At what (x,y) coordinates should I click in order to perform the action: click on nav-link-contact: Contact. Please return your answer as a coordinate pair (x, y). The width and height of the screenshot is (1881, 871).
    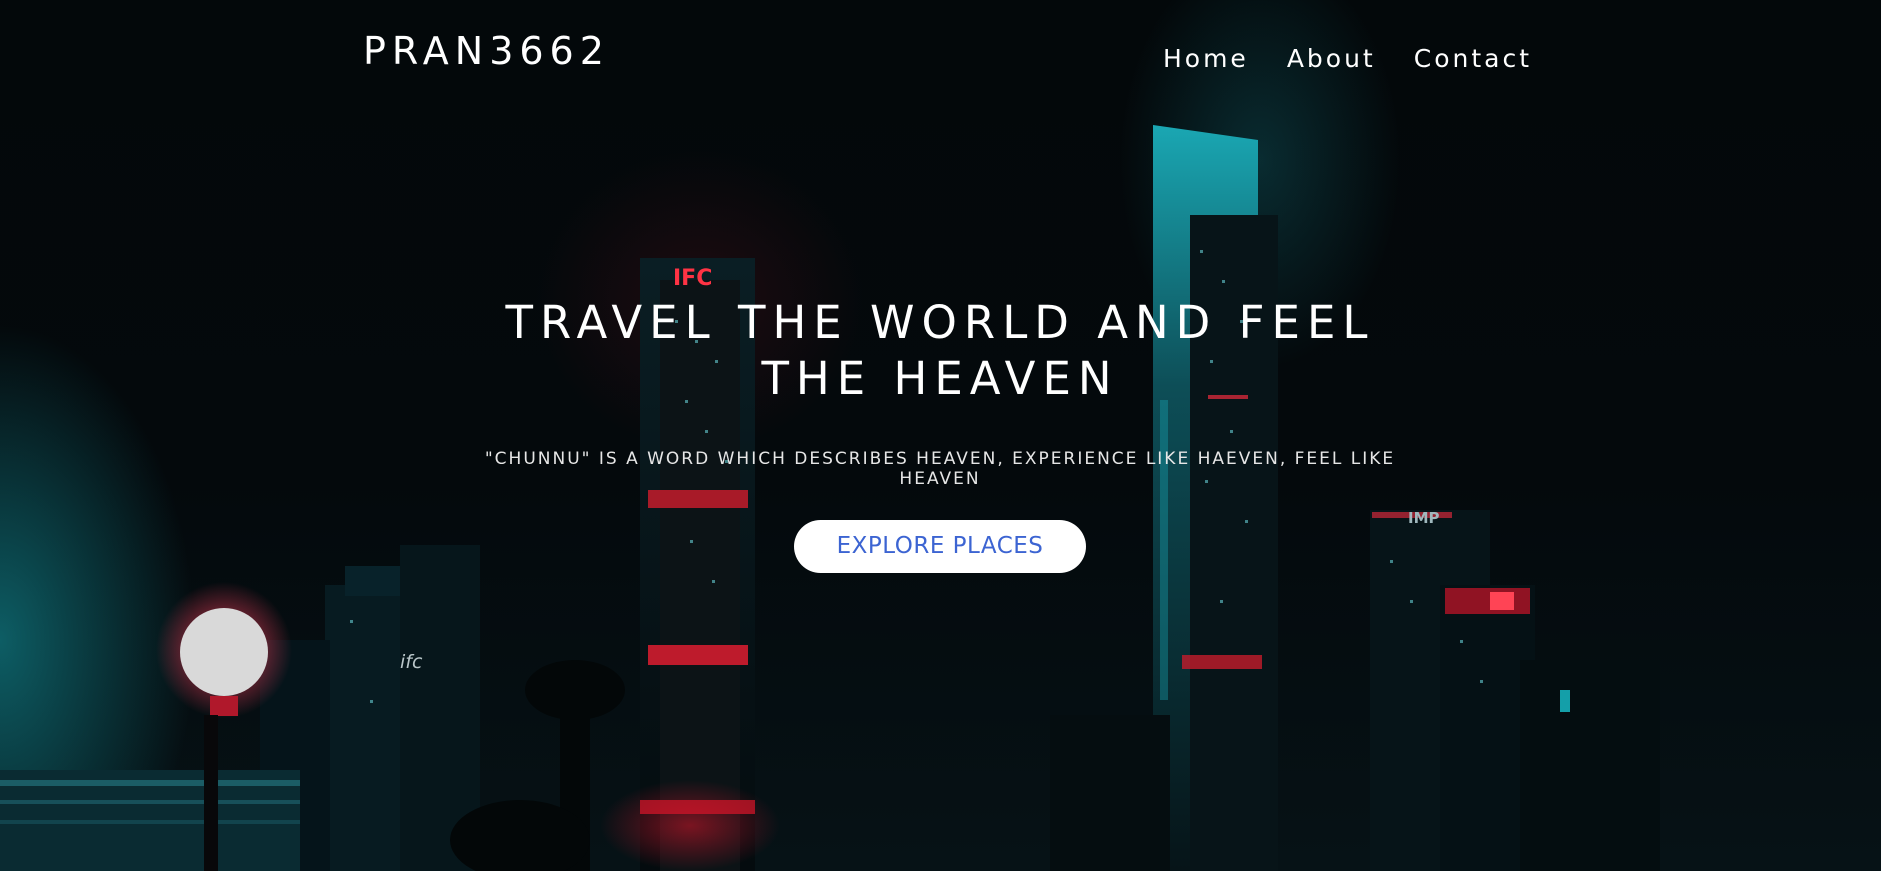
    Looking at the image, I should click on (1473, 58).